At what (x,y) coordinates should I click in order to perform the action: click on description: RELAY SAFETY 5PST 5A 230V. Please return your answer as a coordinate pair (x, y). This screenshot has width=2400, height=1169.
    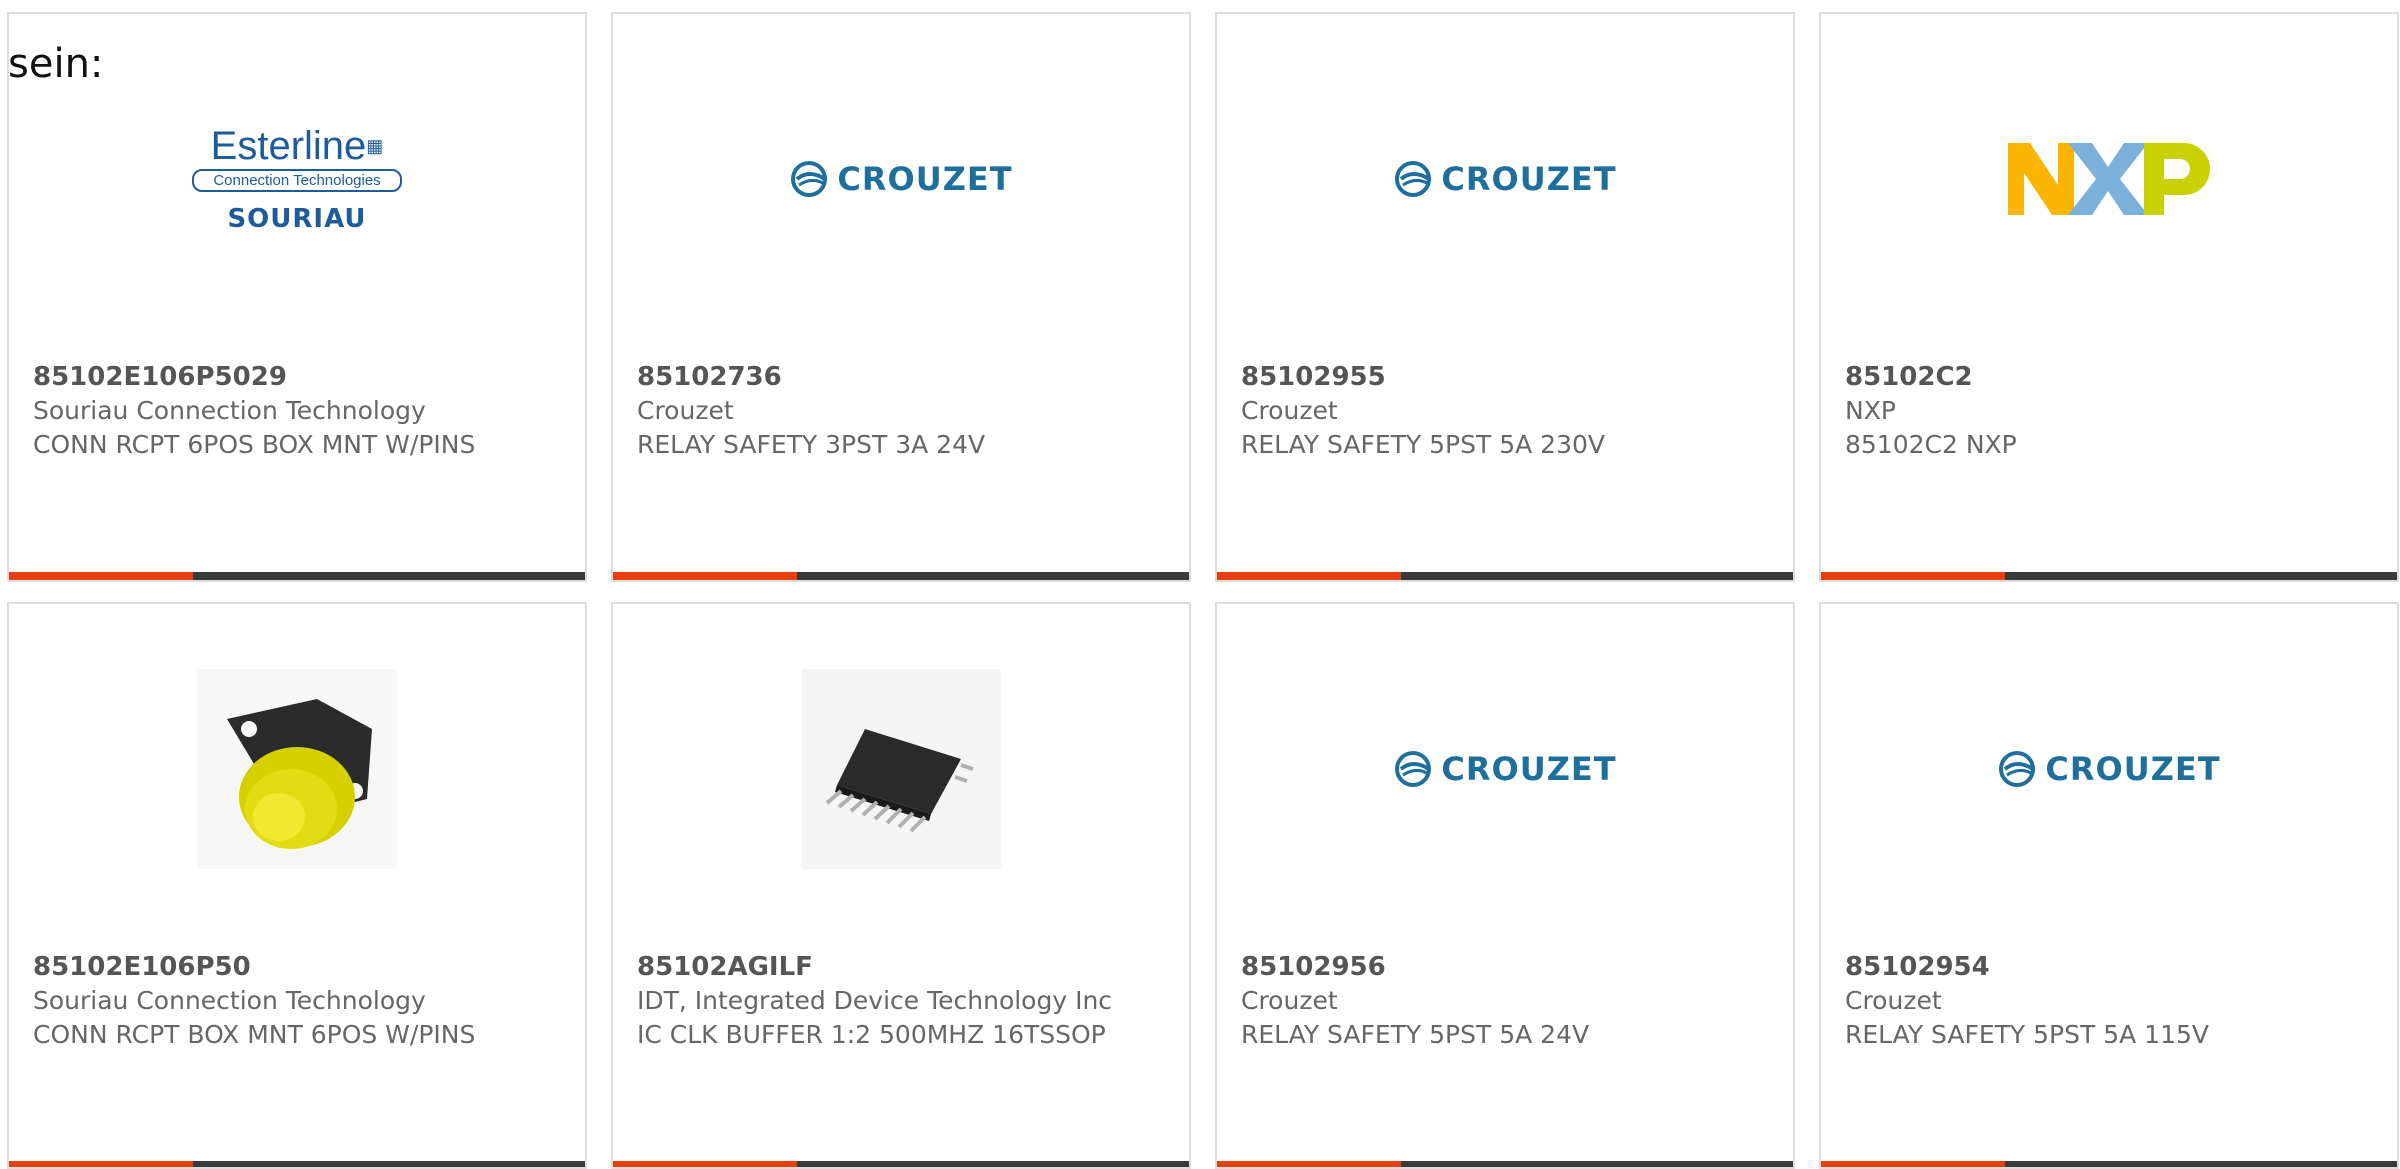
    Looking at the image, I should click on (1423, 444).